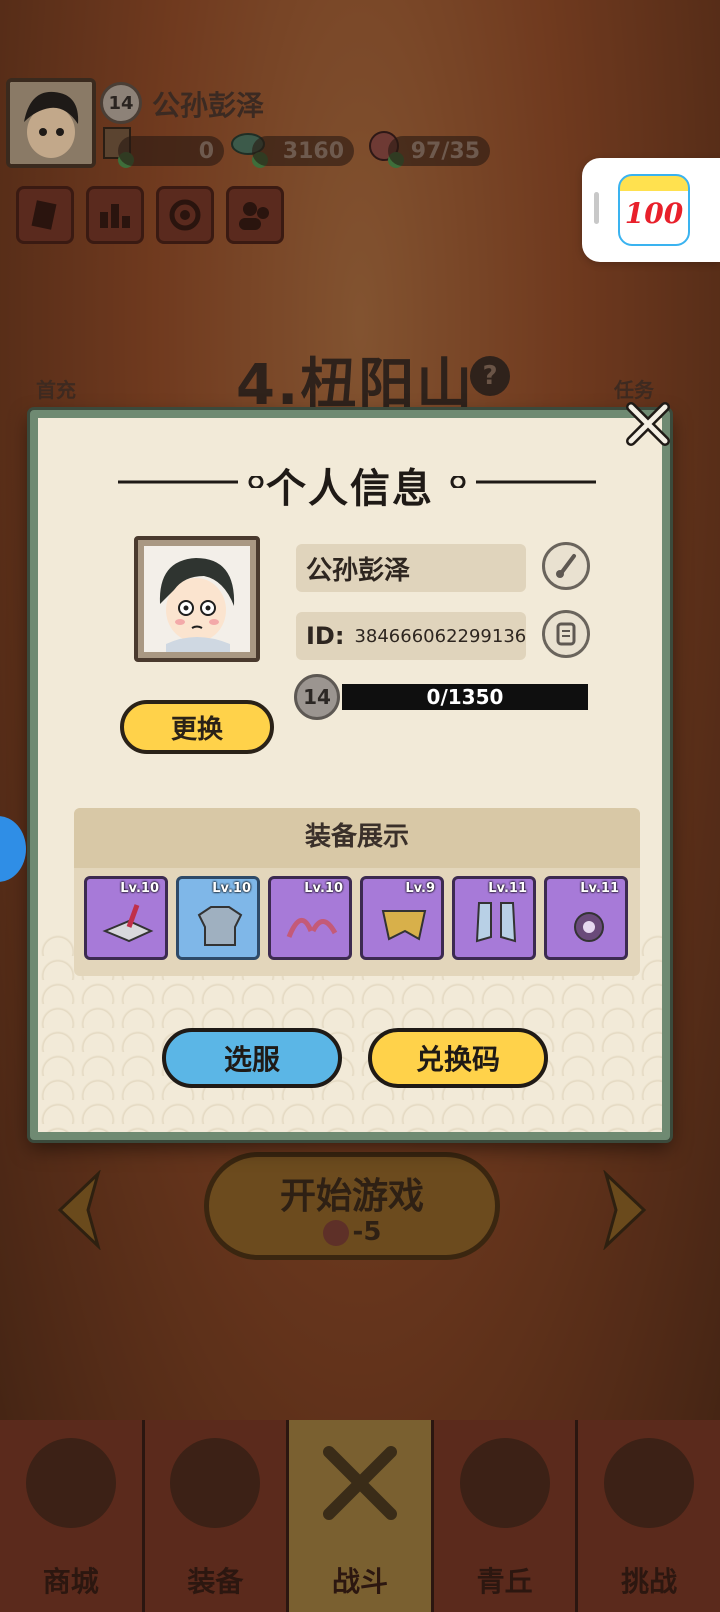 Image resolution: width=720 pixels, height=1612 pixels. I want to click on edit-name-button, so click(566, 566).